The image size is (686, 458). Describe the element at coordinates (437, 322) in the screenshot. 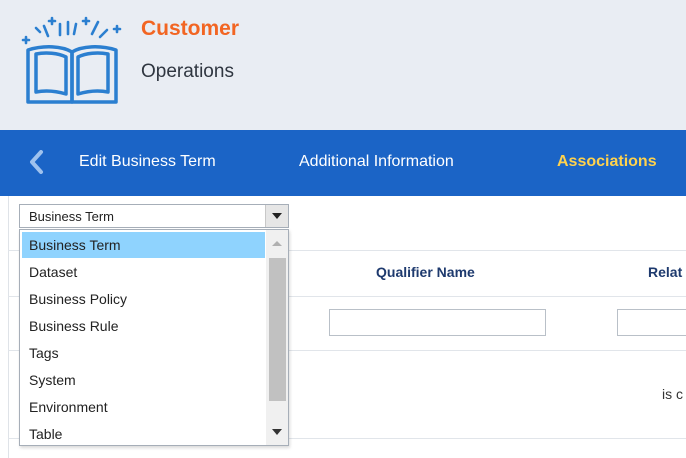

I see `qualifier-name-filter-input` at that location.